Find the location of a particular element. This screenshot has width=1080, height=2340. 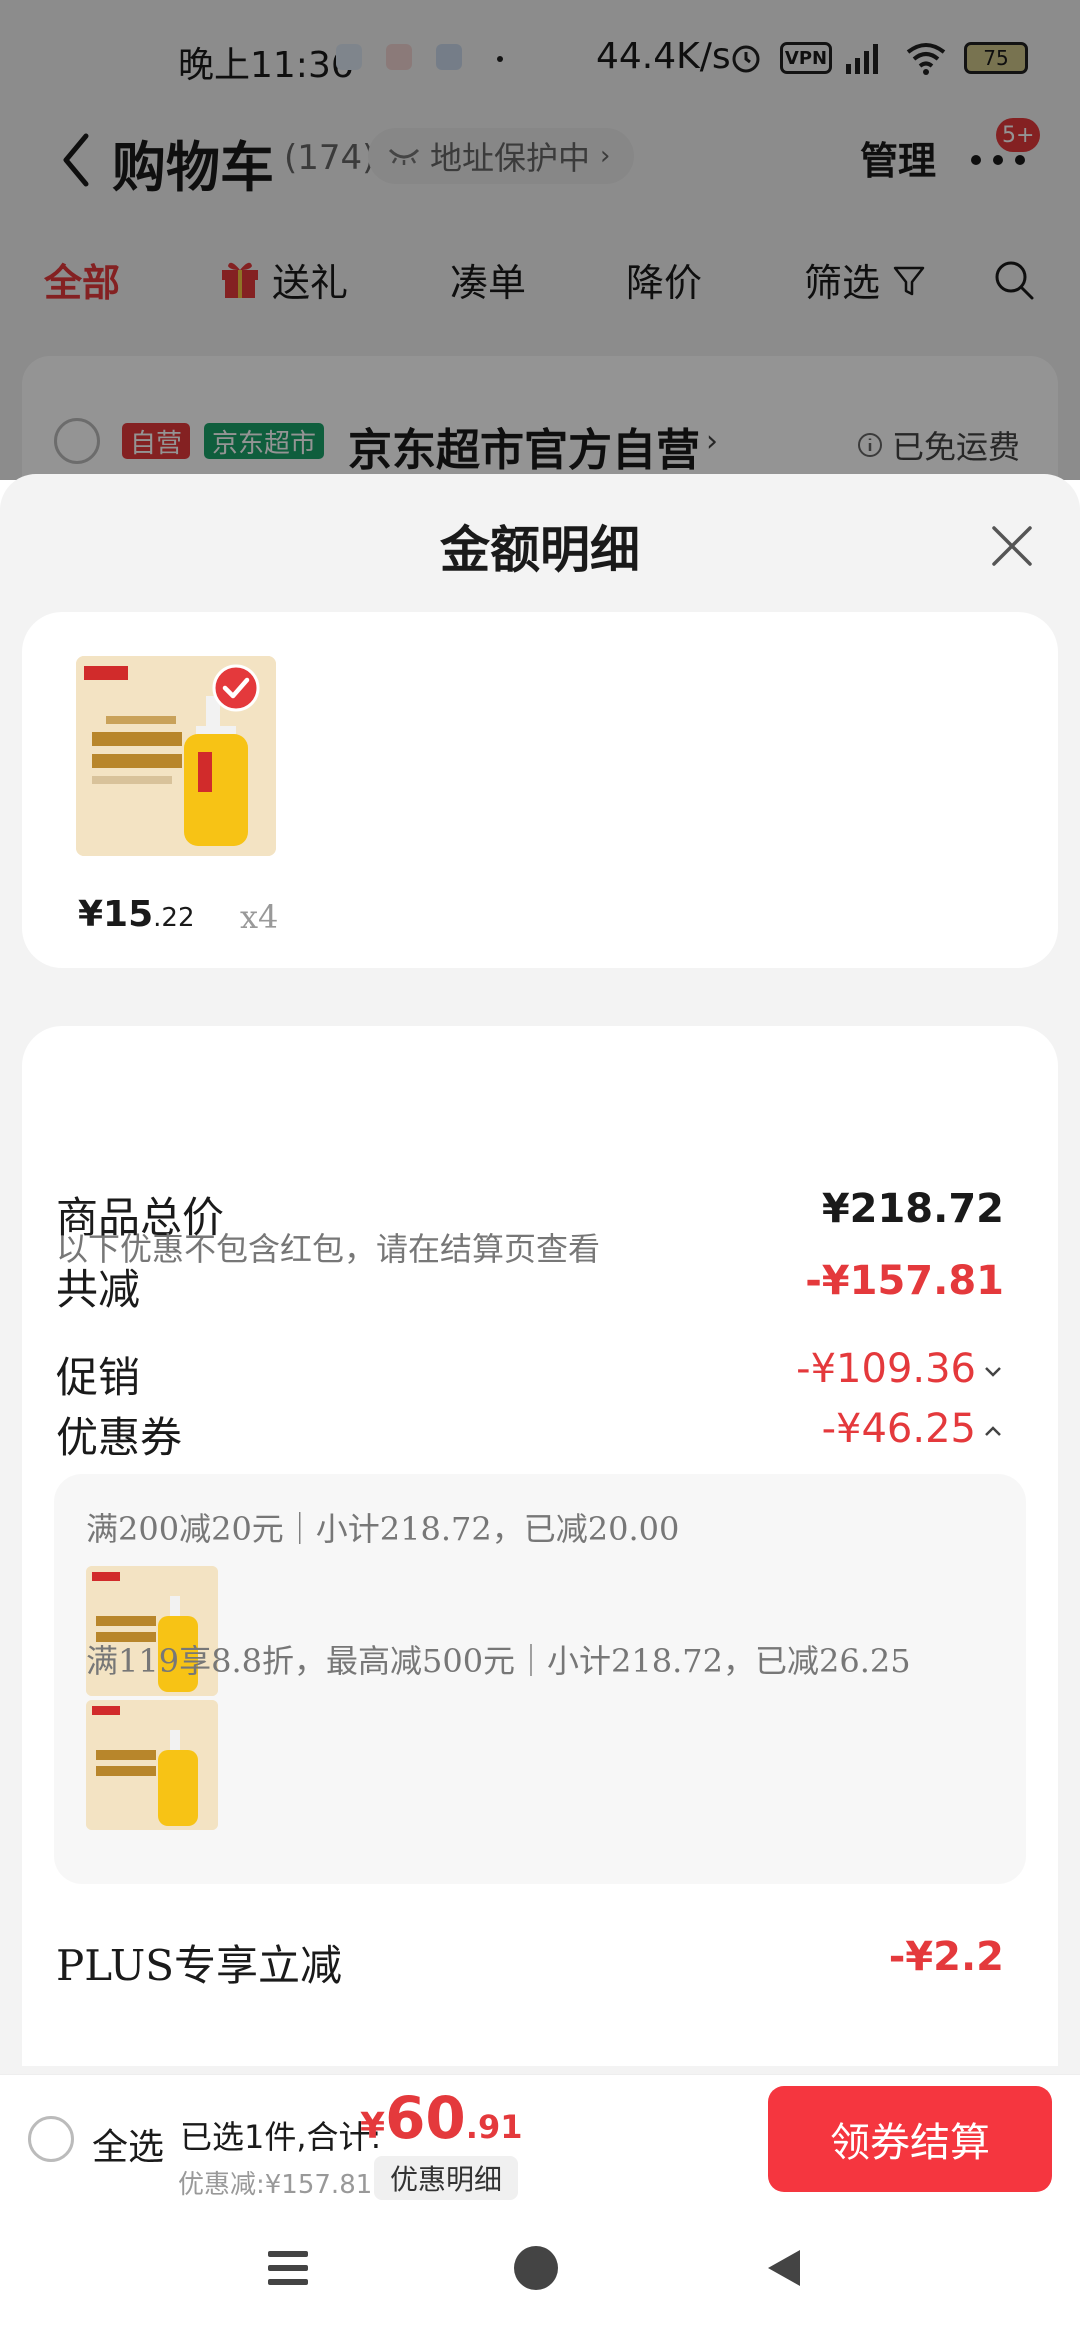

promo-row-toggle: -¥109.36 is located at coordinates (900, 1369).